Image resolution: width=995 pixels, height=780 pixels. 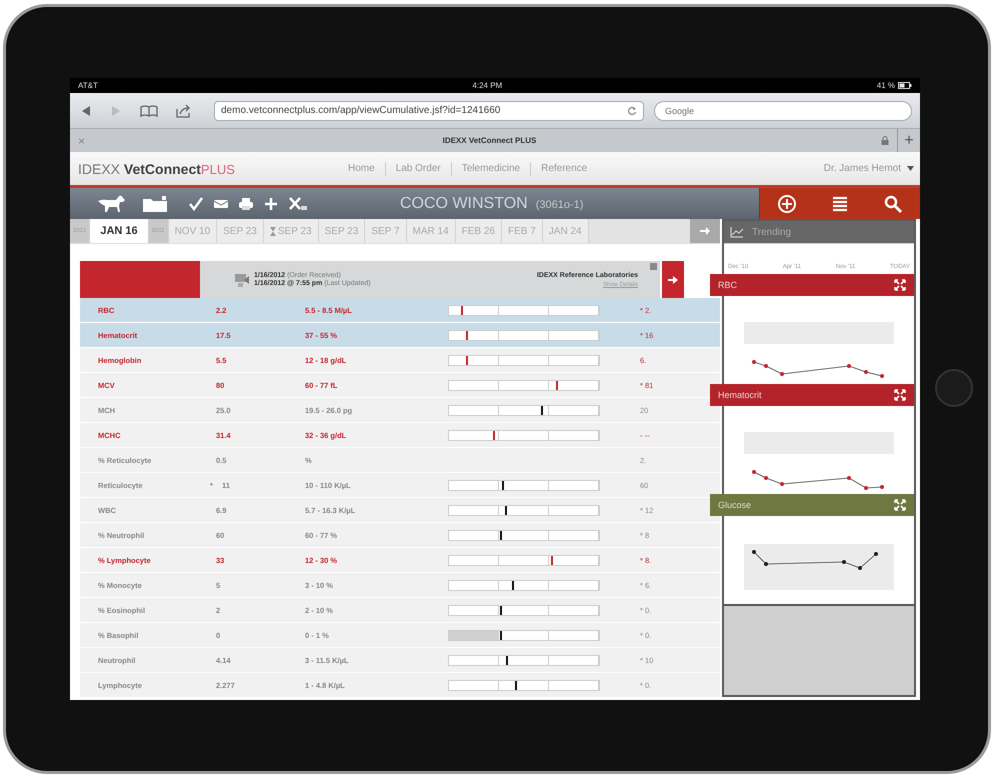 What do you see at coordinates (910, 168) in the screenshot?
I see `caret-icon` at bounding box center [910, 168].